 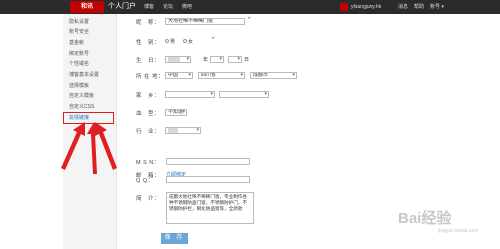 I want to click on sidebar-item-custom-domain: 个性域名, so click(x=79, y=63).